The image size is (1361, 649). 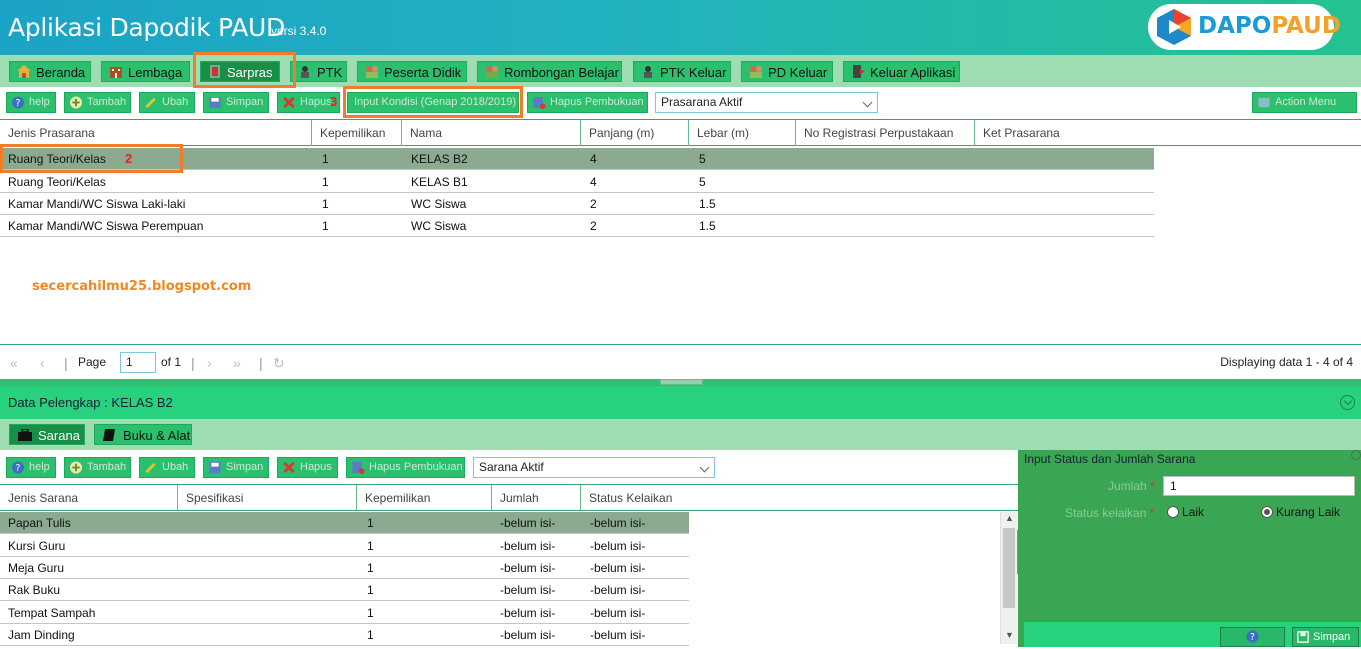 I want to click on cell-jenis: Ruang Teori/Kelas, so click(x=57, y=182).